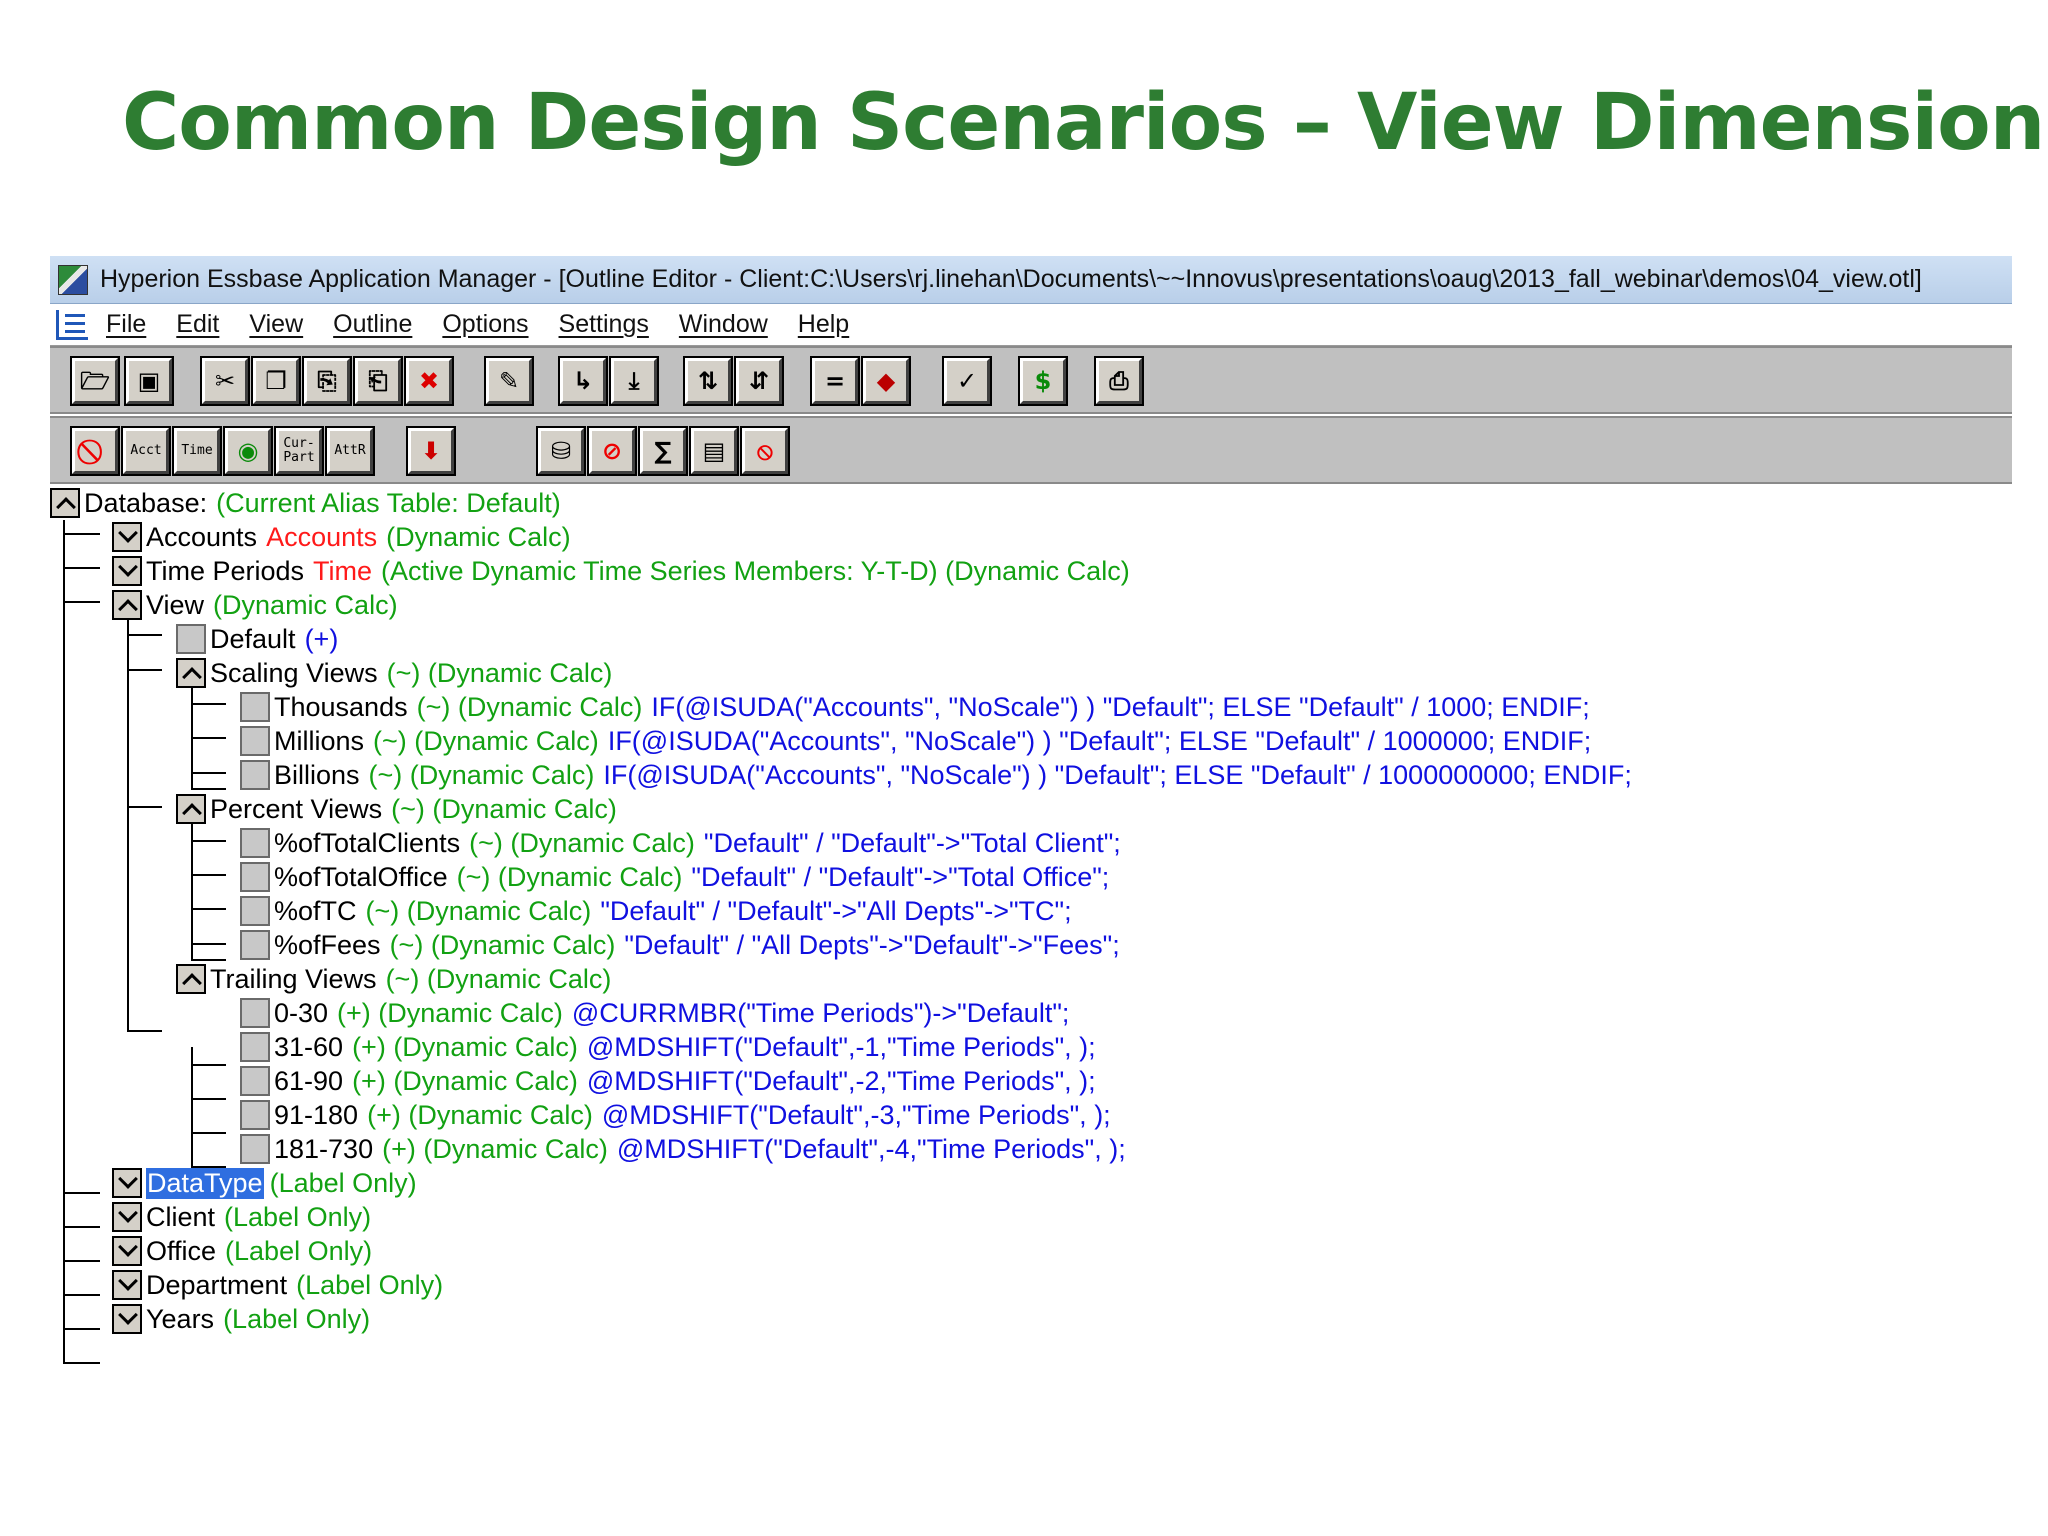 The height and width of the screenshot is (1536, 2048). I want to click on menu-help: Help, so click(823, 324).